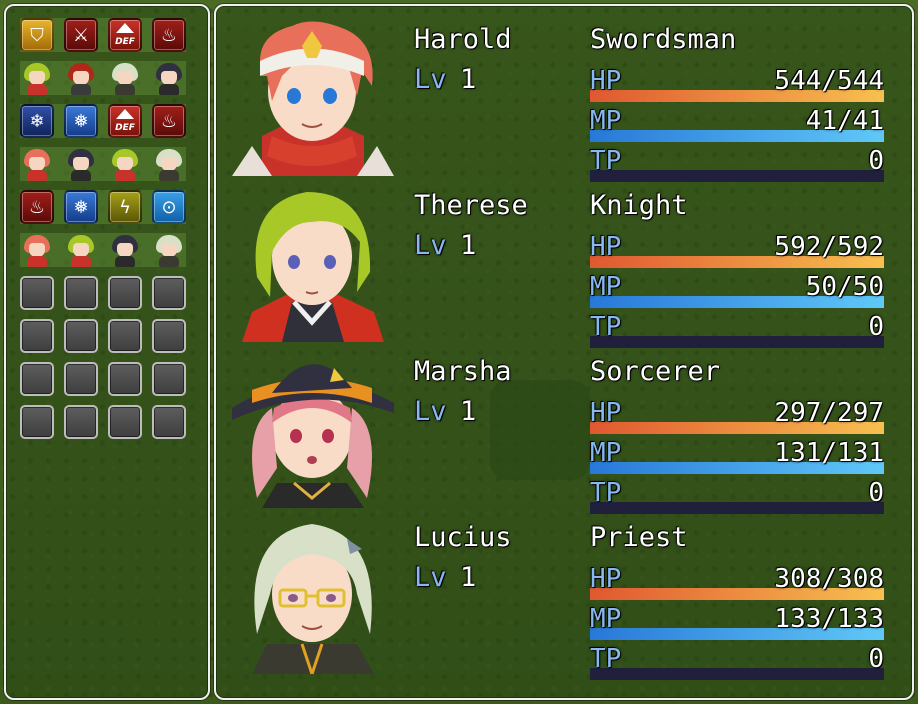 The image size is (918, 704). I want to click on tp-value: 0, so click(876, 659).